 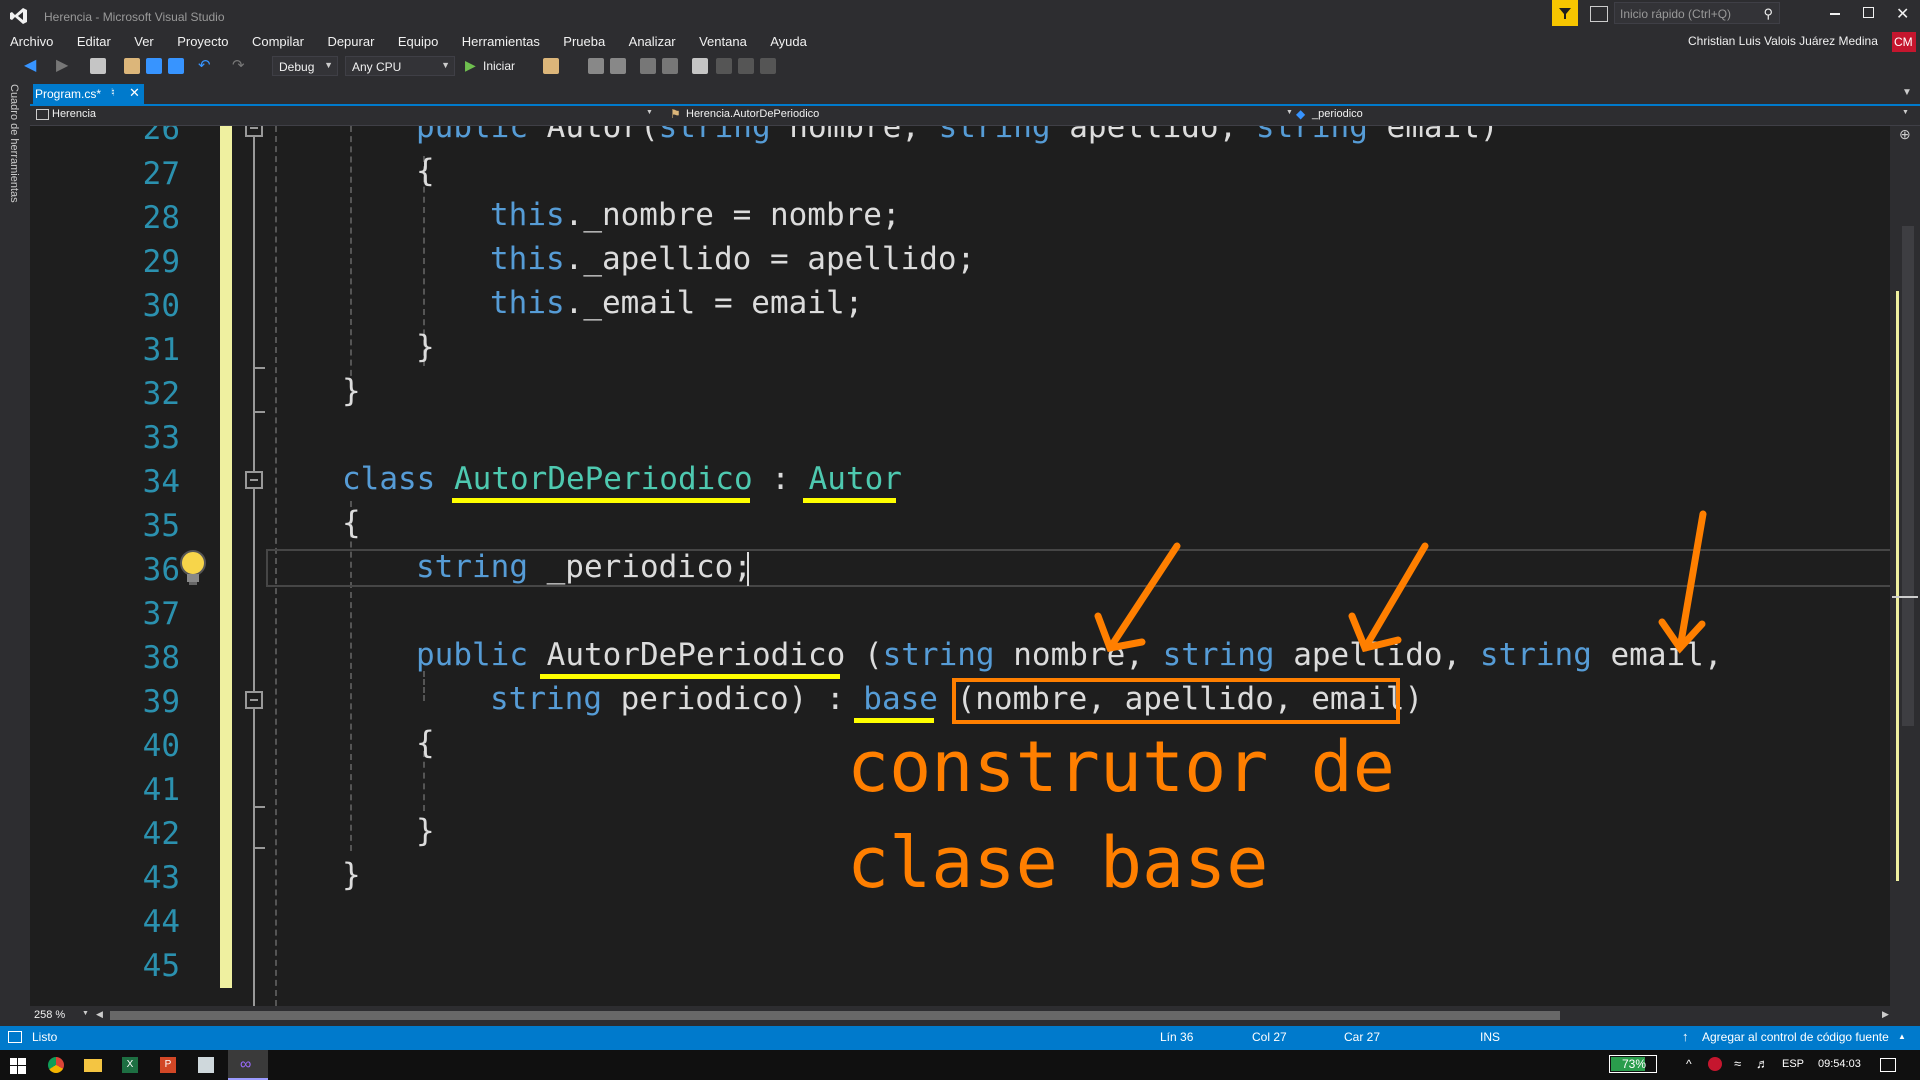 I want to click on network-icon: ≈, so click(x=1737, y=1063).